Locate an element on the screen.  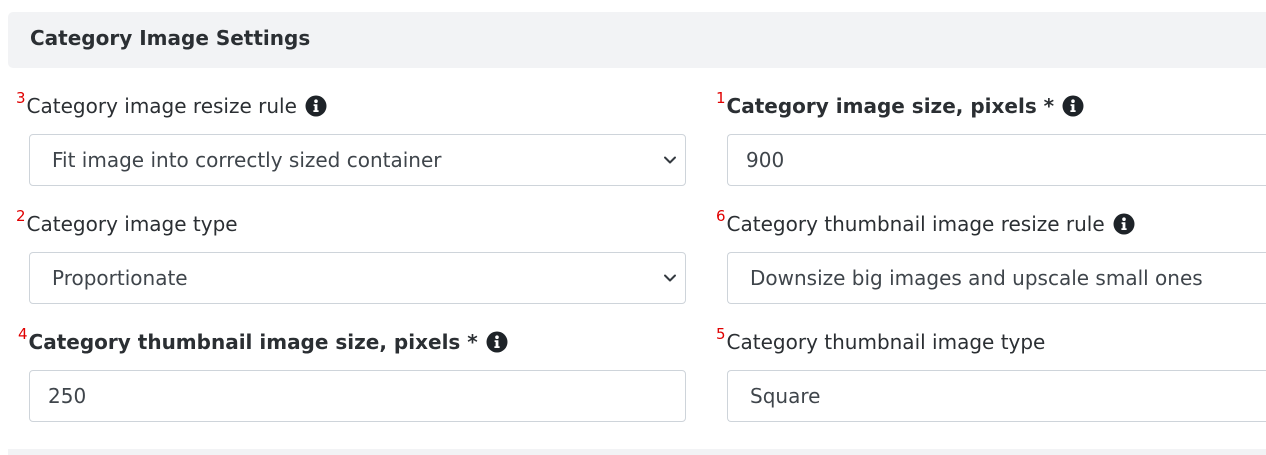
order-number: 5 is located at coordinates (721, 334).